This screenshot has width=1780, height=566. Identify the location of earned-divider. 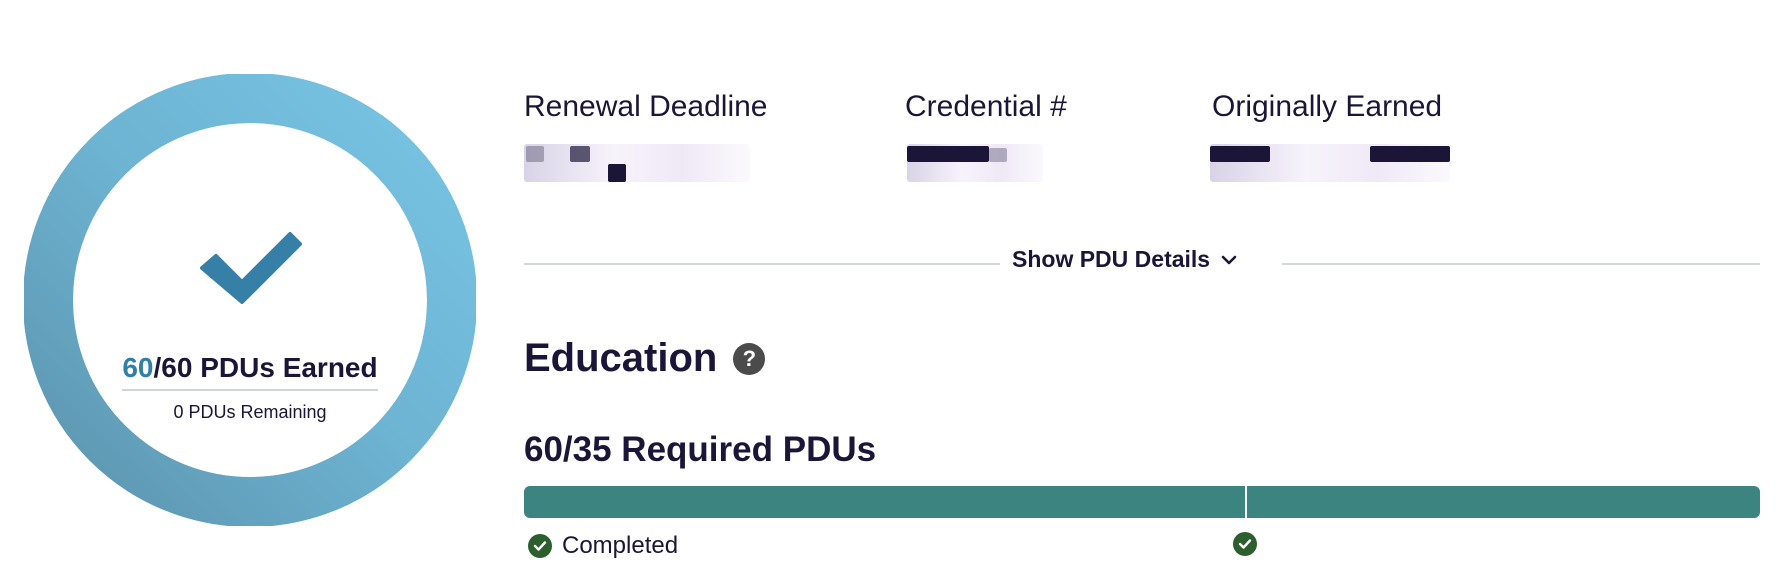
(250, 390).